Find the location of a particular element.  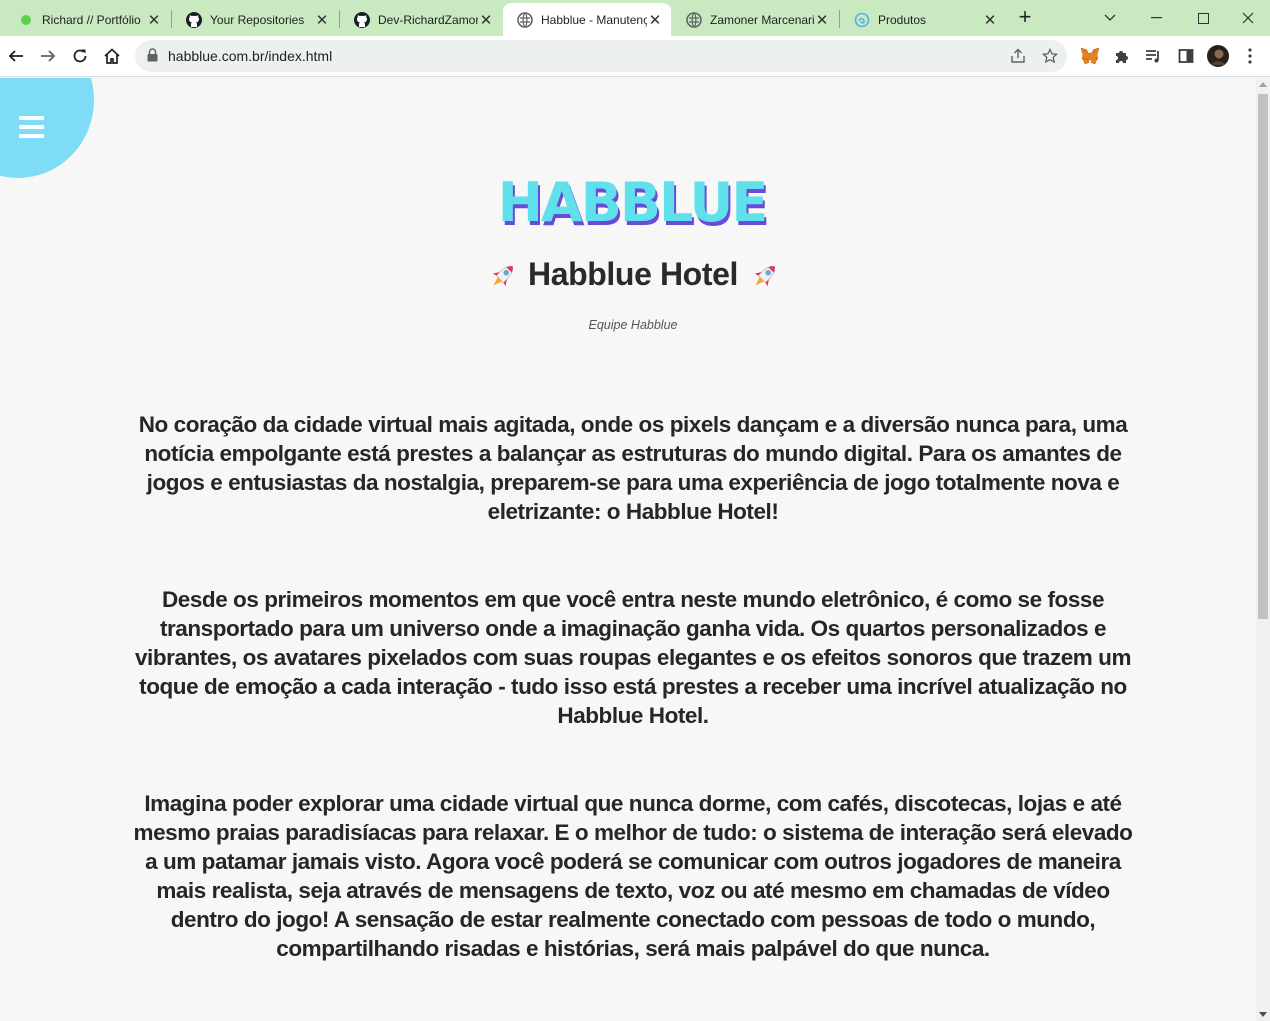

scroll-down-arrow-icon is located at coordinates (1263, 1014).